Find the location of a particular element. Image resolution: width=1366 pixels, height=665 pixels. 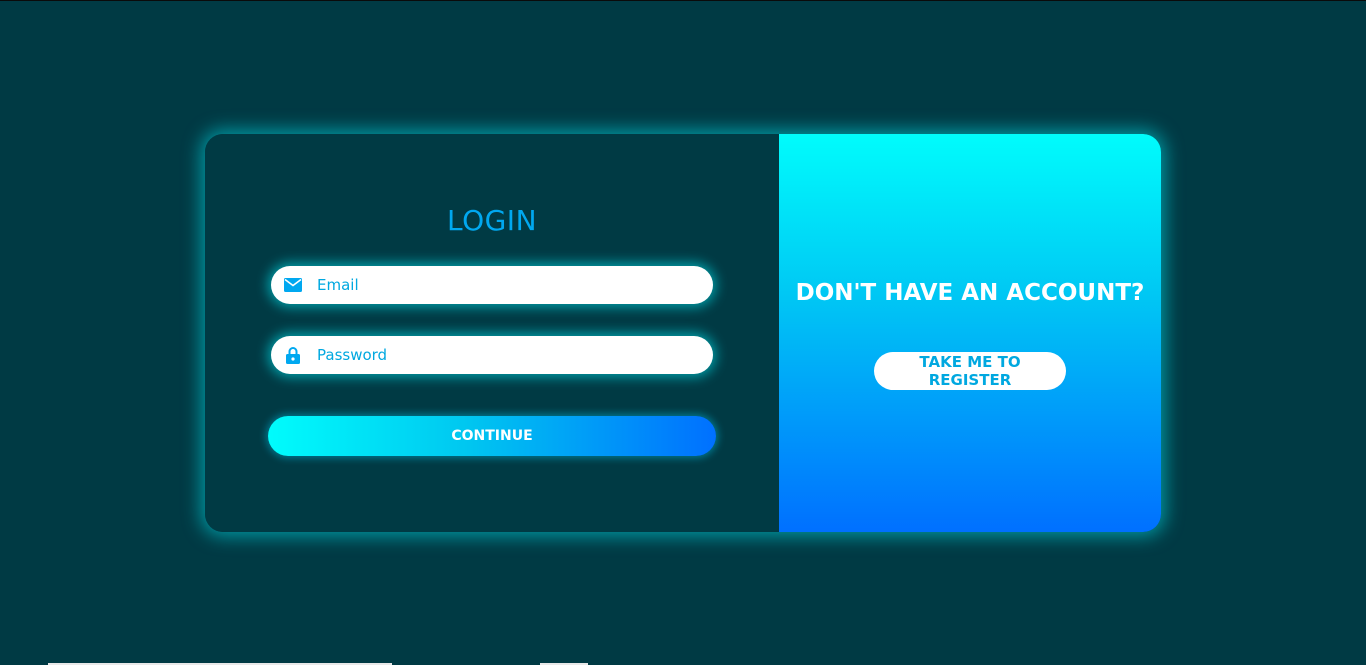

mail-icon is located at coordinates (293, 285).